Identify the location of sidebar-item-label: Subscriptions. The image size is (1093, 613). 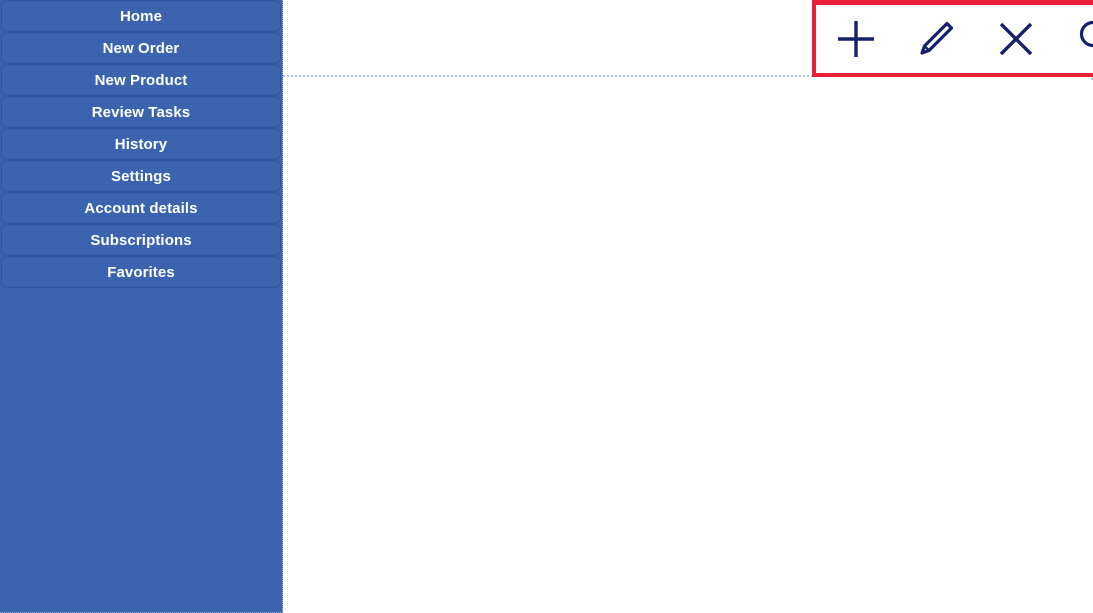
(141, 240).